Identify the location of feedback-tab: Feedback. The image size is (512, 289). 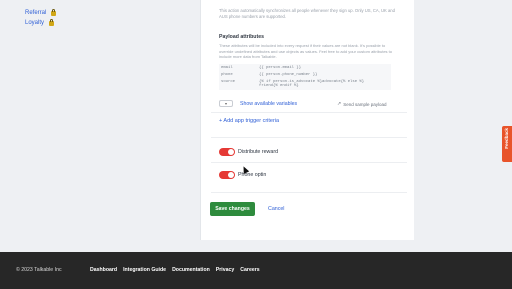
(507, 144).